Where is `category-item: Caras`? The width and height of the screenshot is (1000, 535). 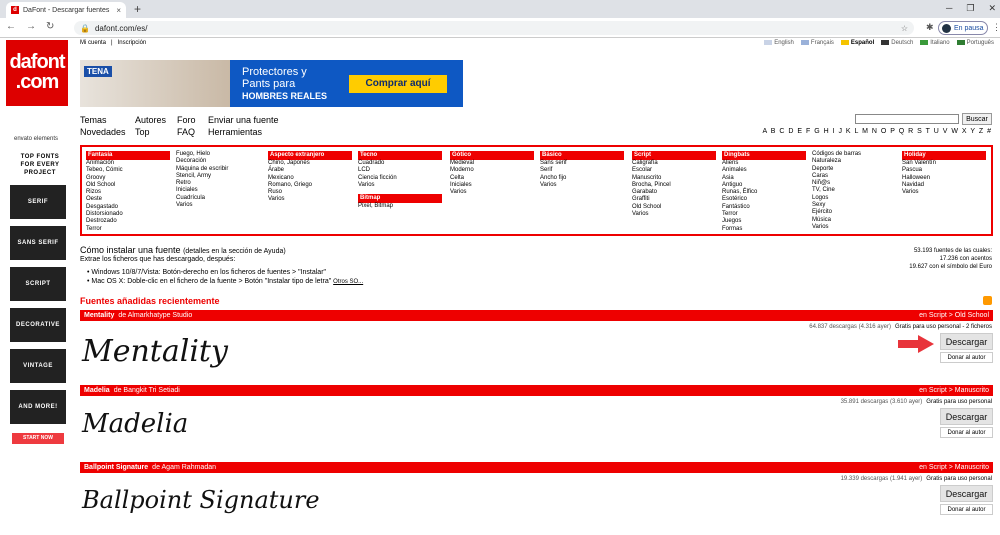
category-item: Caras is located at coordinates (854, 176).